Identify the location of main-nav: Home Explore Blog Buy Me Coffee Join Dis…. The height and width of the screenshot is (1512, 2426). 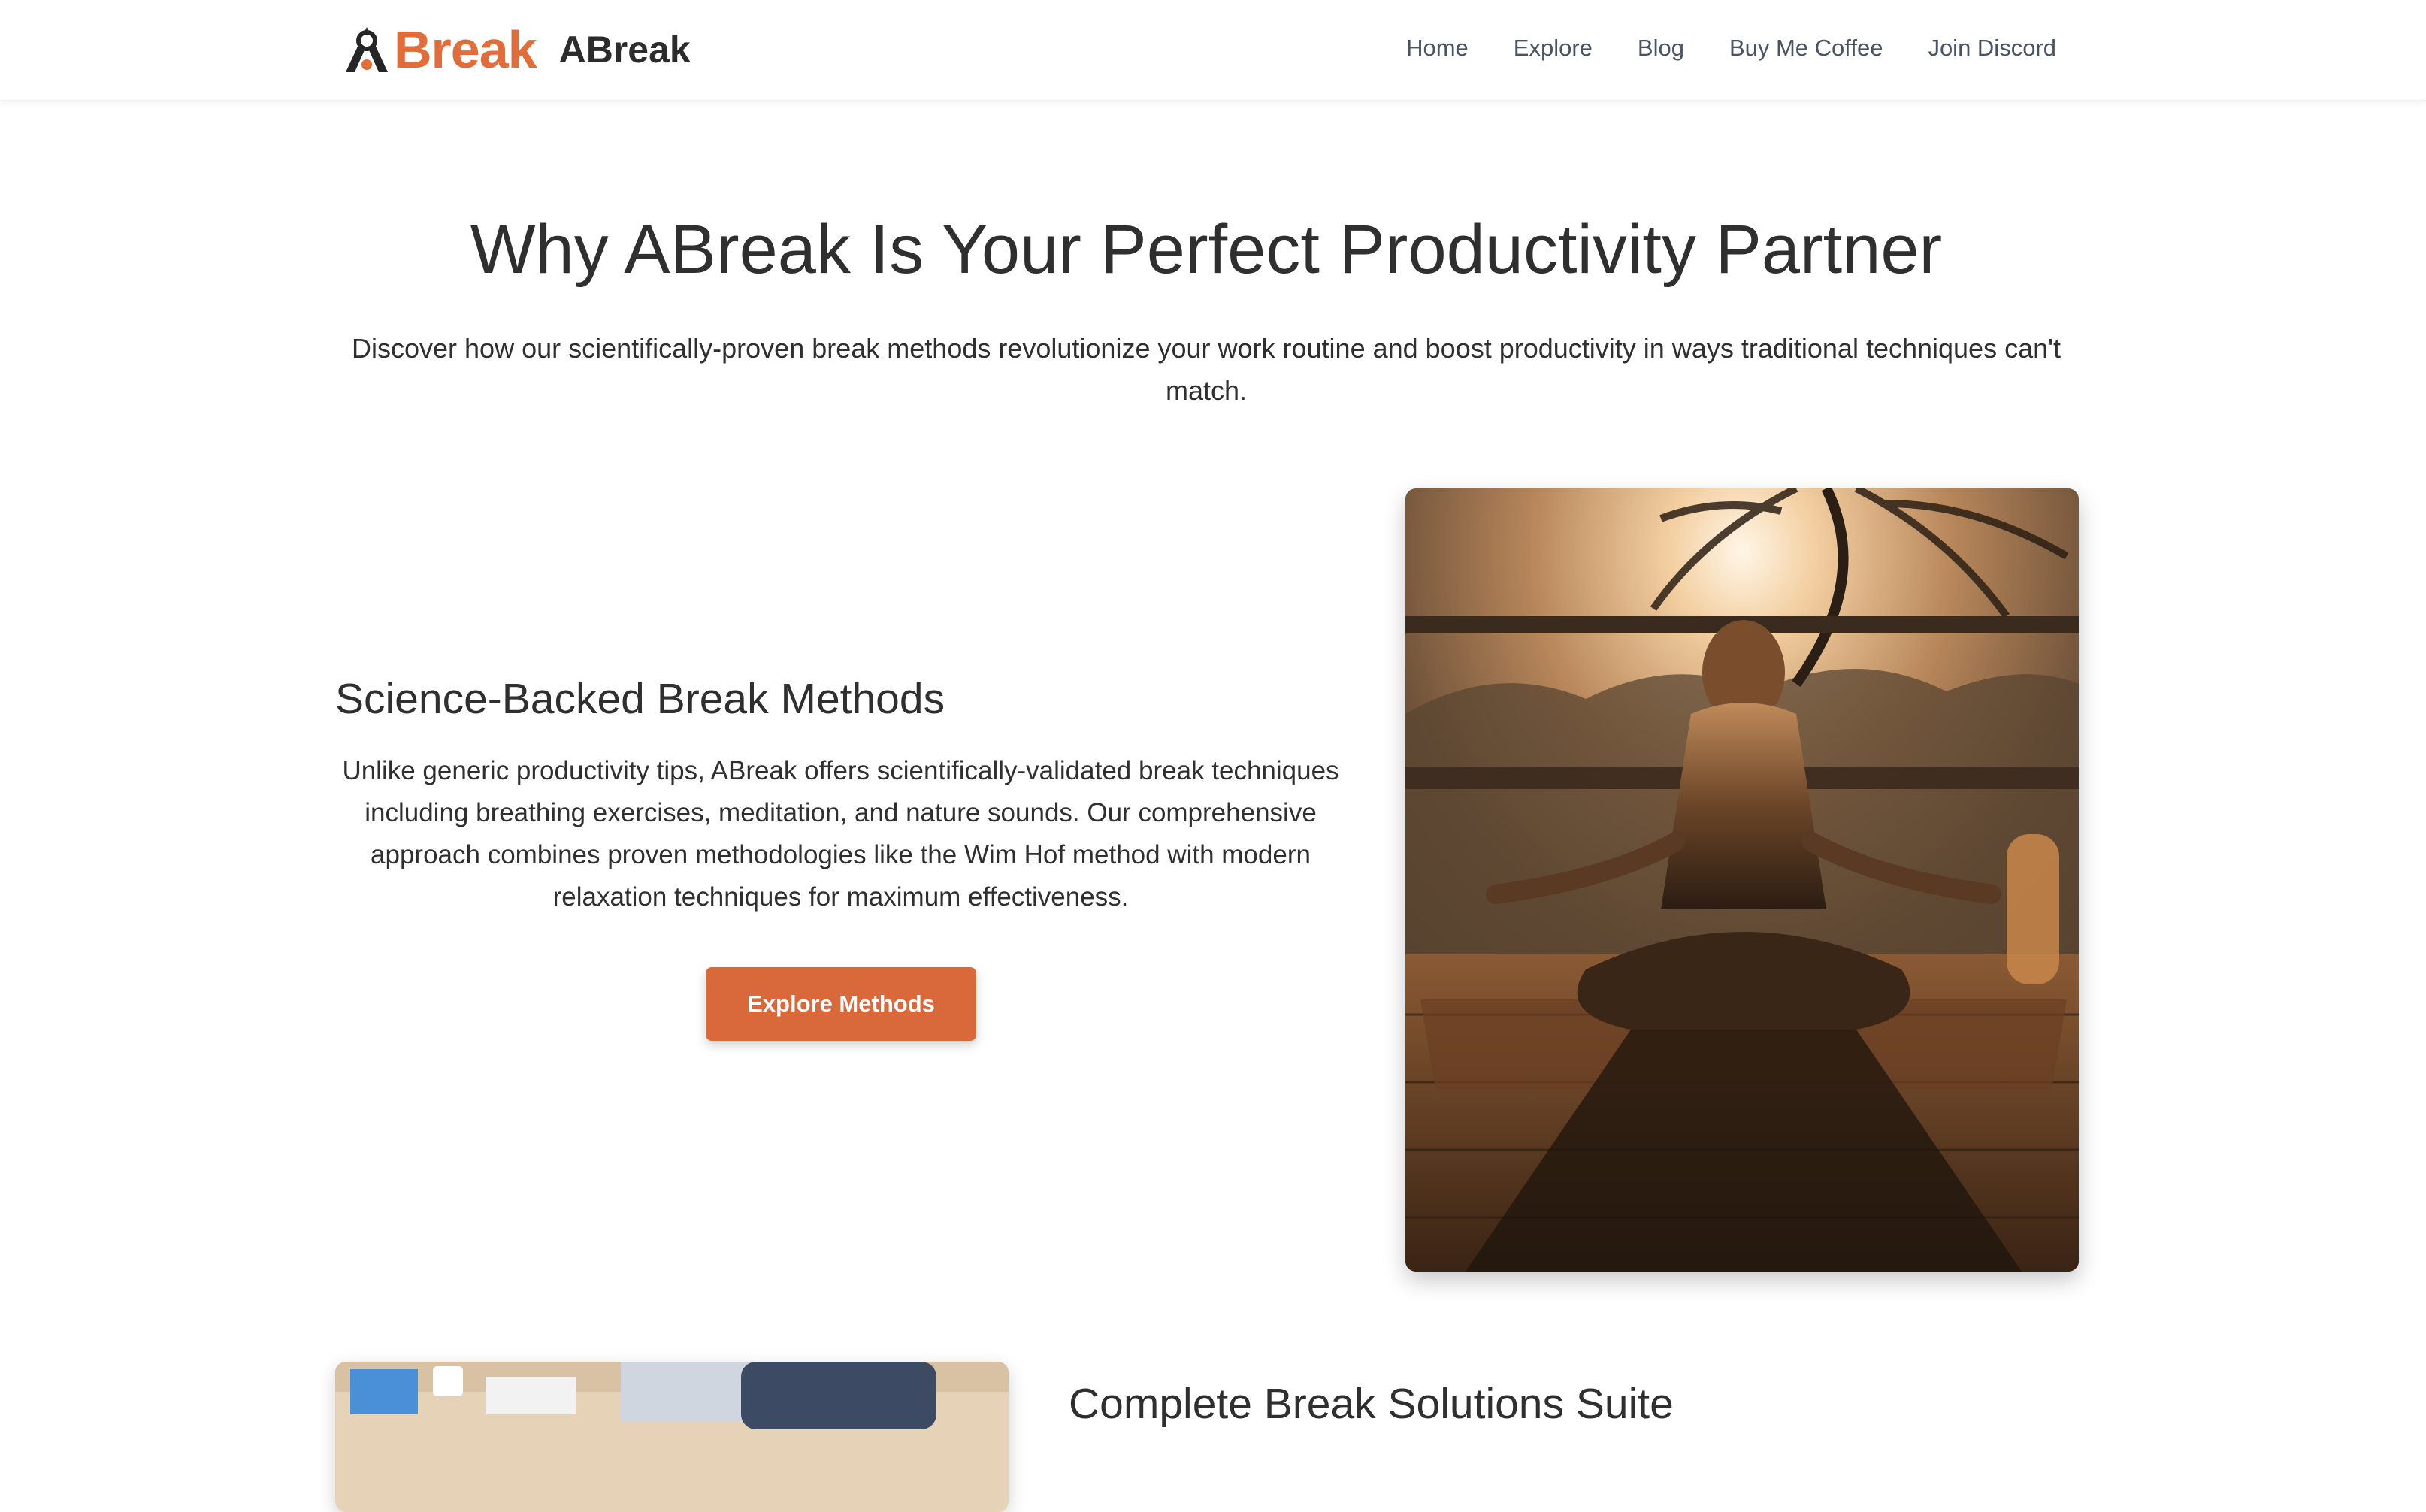
(1731, 48).